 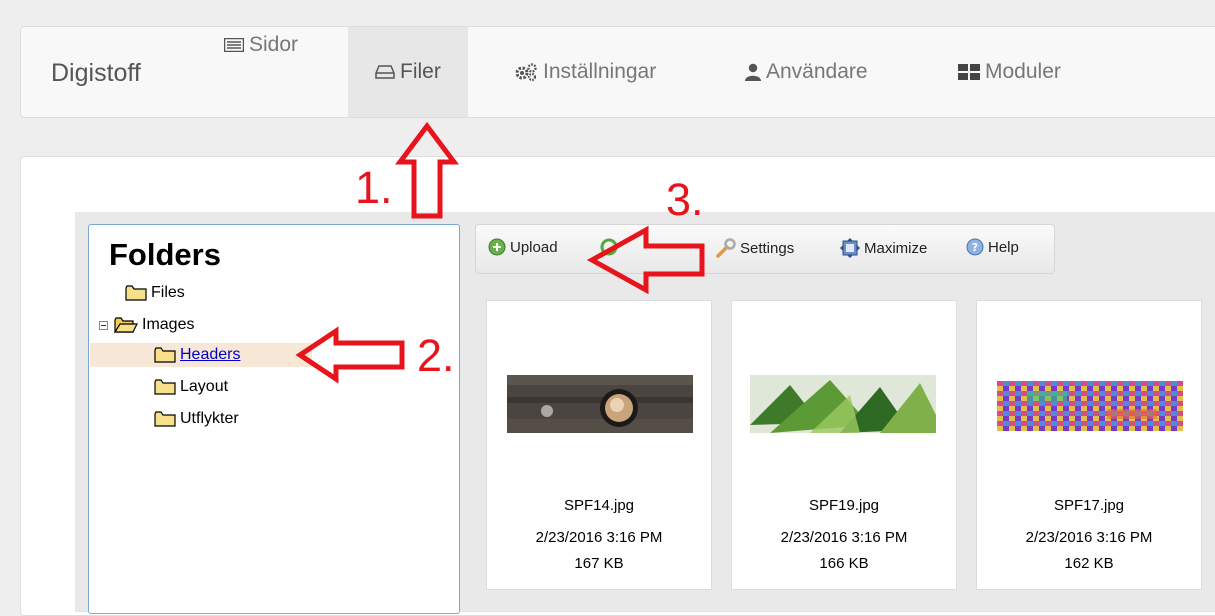 I want to click on file-card: SPF17.jpg 2/23/2016 3:16 PM 162 KB, so click(x=1089, y=445).